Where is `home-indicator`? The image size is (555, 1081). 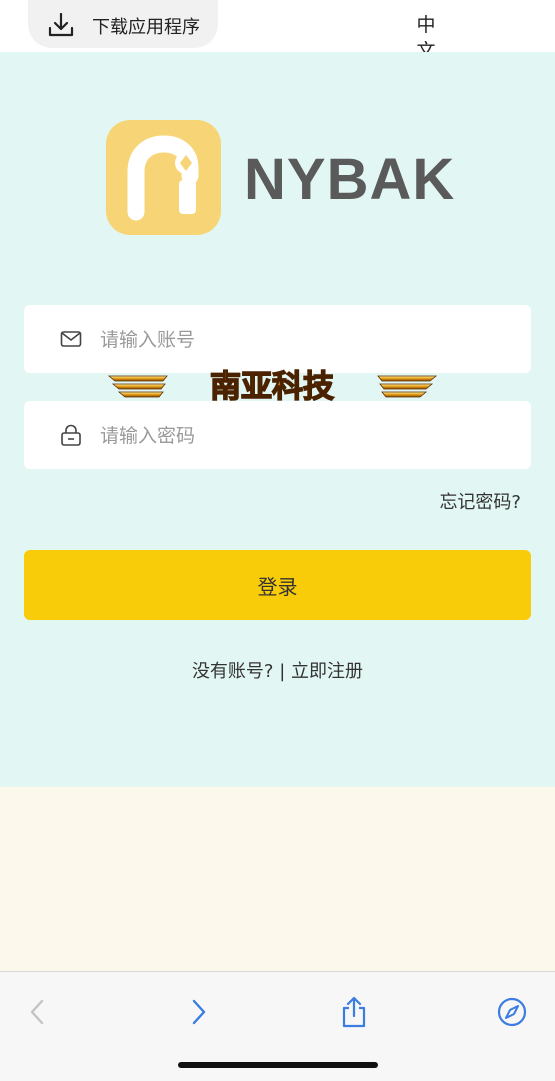 home-indicator is located at coordinates (278, 1065).